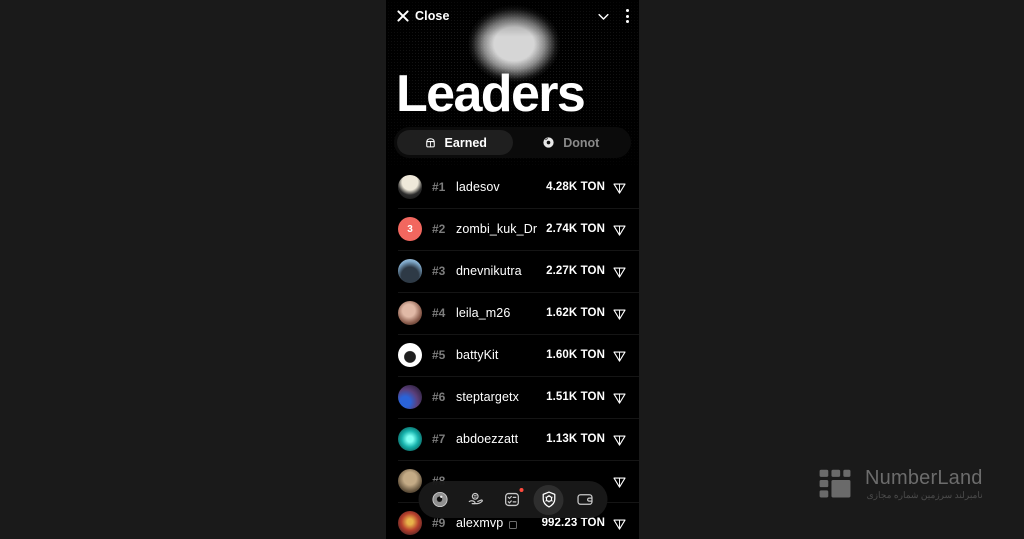 The image size is (1024, 539). What do you see at coordinates (512, 313) in the screenshot?
I see `table-row: #4 leila_m26 1.62K TON` at bounding box center [512, 313].